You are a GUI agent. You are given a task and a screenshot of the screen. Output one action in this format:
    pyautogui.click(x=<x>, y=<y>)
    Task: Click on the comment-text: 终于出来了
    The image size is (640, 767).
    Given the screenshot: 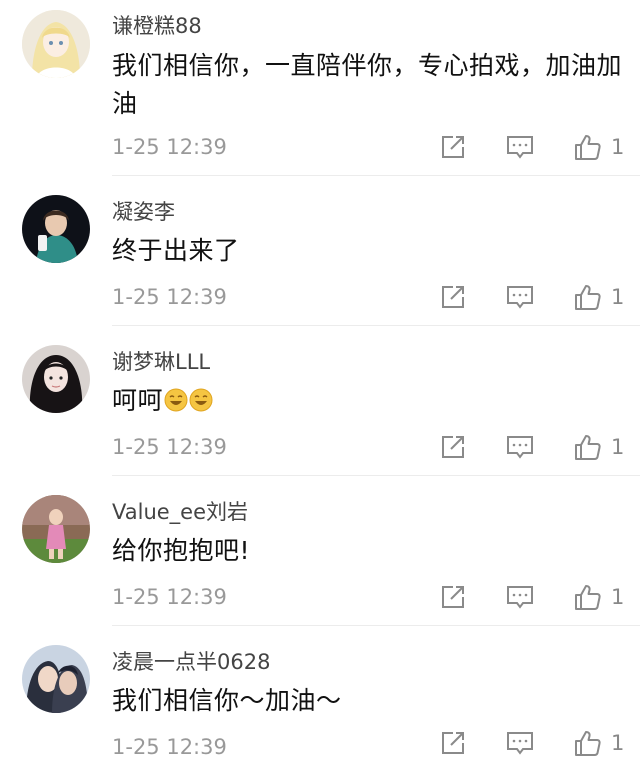 What is the action you would take?
    pyautogui.click(x=176, y=250)
    